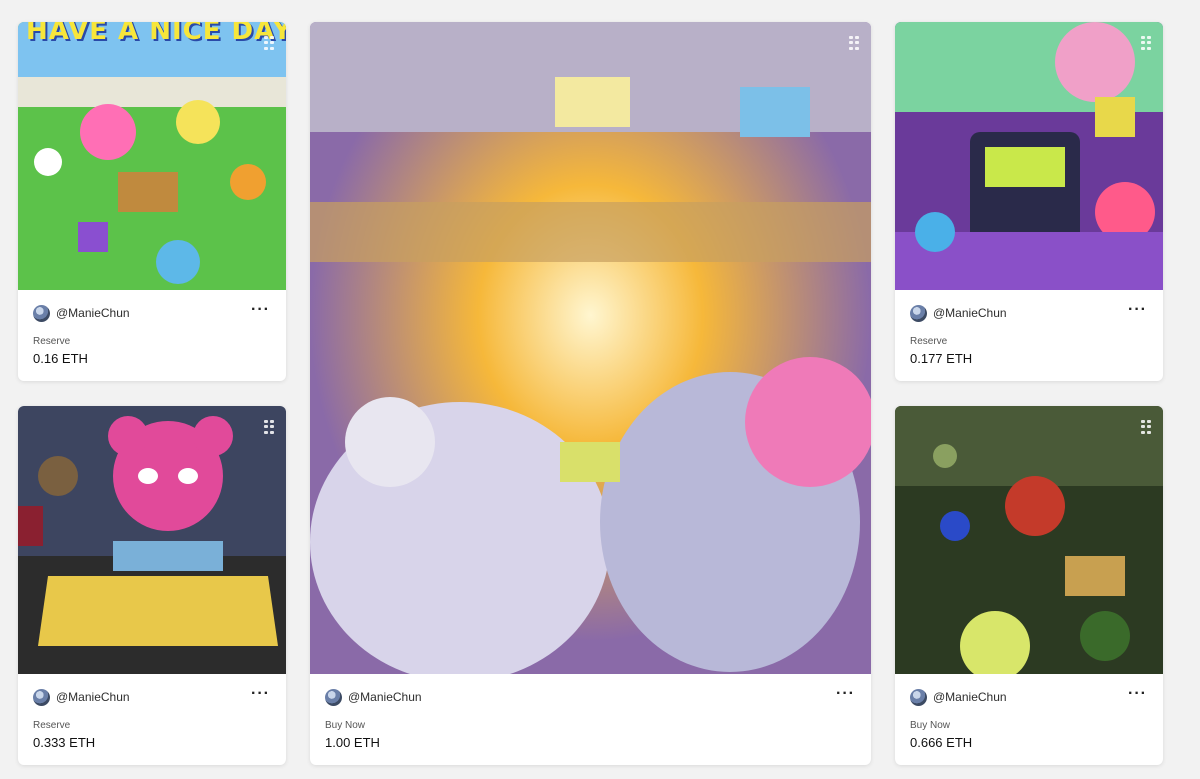  What do you see at coordinates (352, 742) in the screenshot?
I see `price: 1.00 ETH` at bounding box center [352, 742].